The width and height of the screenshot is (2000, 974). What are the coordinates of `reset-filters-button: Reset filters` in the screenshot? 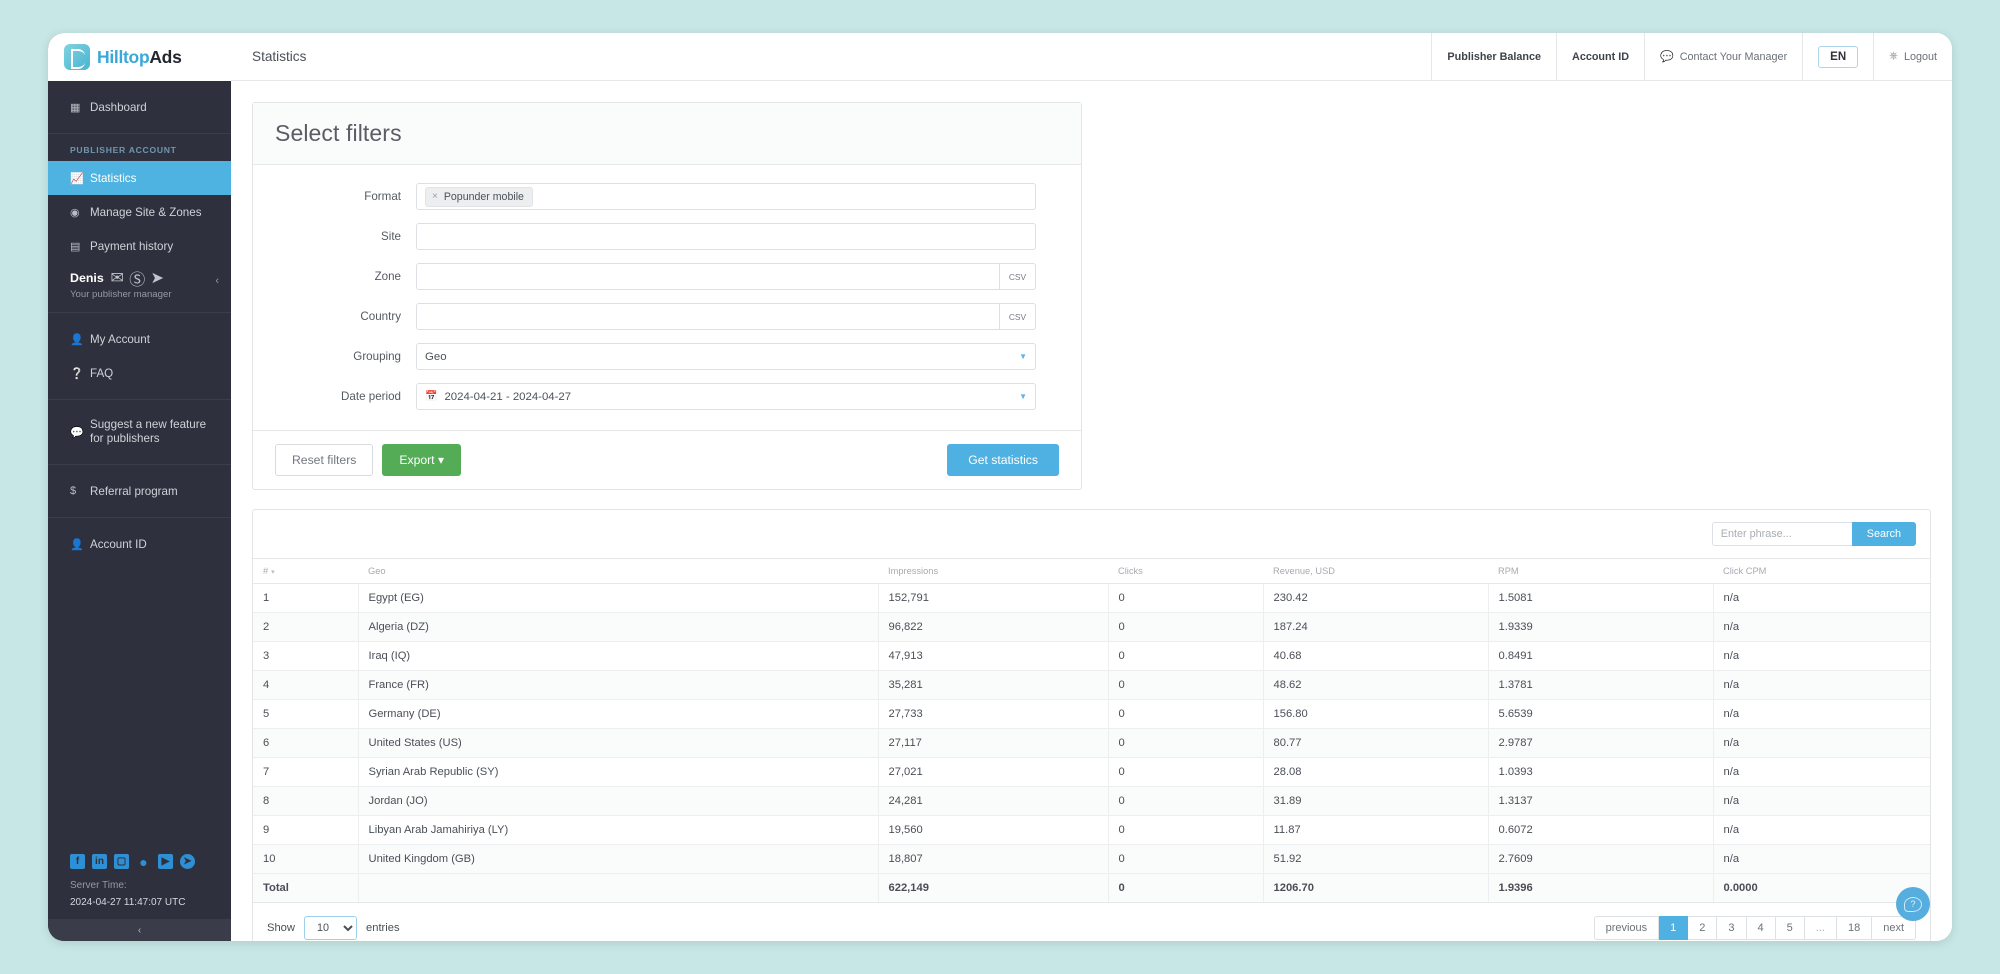 It's located at (324, 460).